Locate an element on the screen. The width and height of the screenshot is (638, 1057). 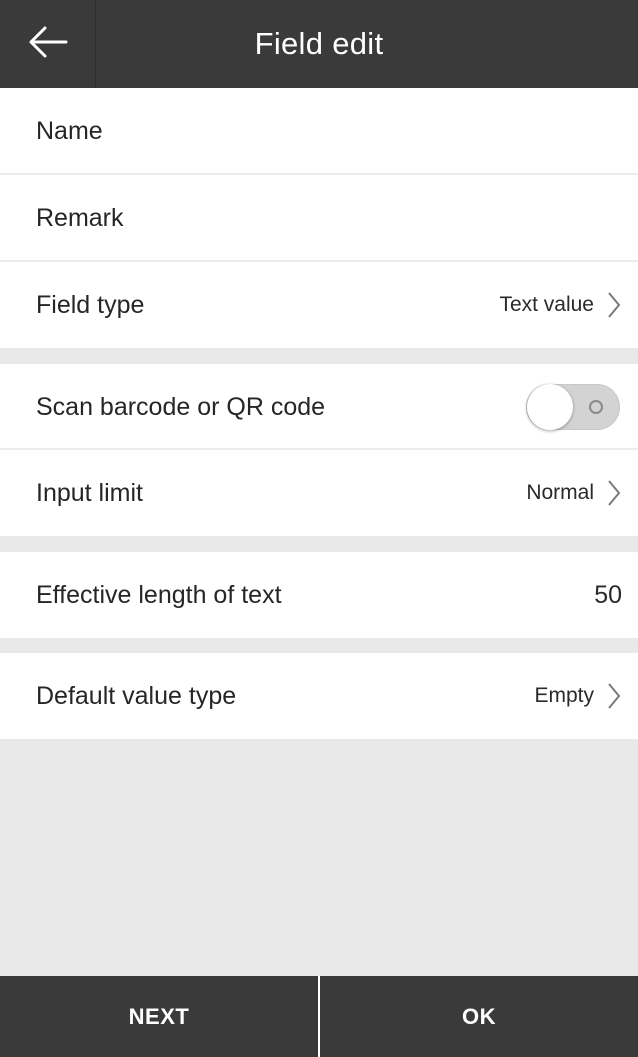
scan-barcode-toggle is located at coordinates (573, 407).